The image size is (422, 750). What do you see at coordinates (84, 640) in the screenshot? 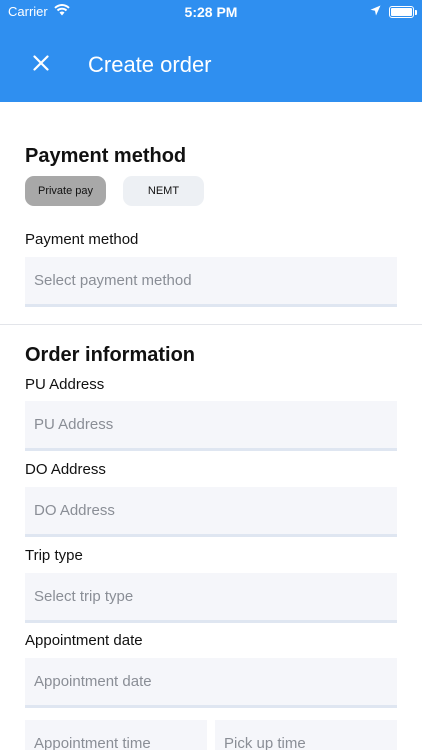
I see `appointment-date-label: Appointment date` at bounding box center [84, 640].